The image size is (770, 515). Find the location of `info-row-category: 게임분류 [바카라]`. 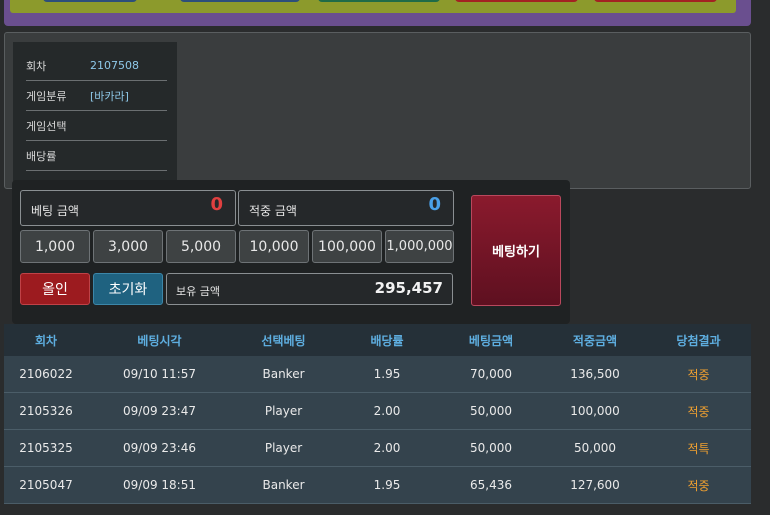

info-row-category: 게임분류 [바카라] is located at coordinates (96, 96).